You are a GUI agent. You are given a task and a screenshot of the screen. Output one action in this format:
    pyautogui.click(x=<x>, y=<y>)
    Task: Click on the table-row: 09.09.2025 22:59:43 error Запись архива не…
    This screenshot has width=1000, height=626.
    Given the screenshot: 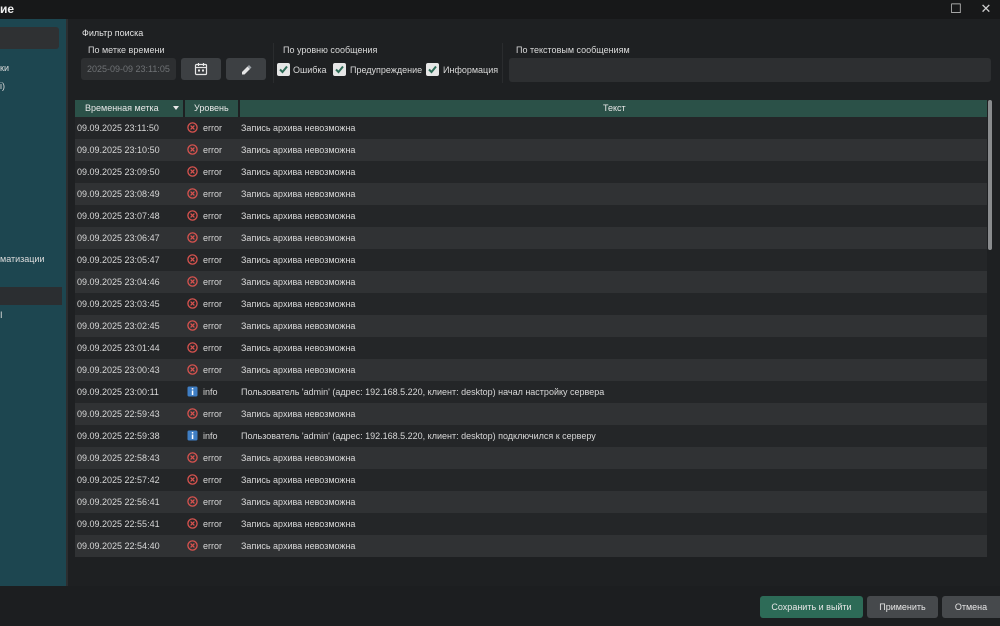 What is the action you would take?
    pyautogui.click(x=531, y=414)
    